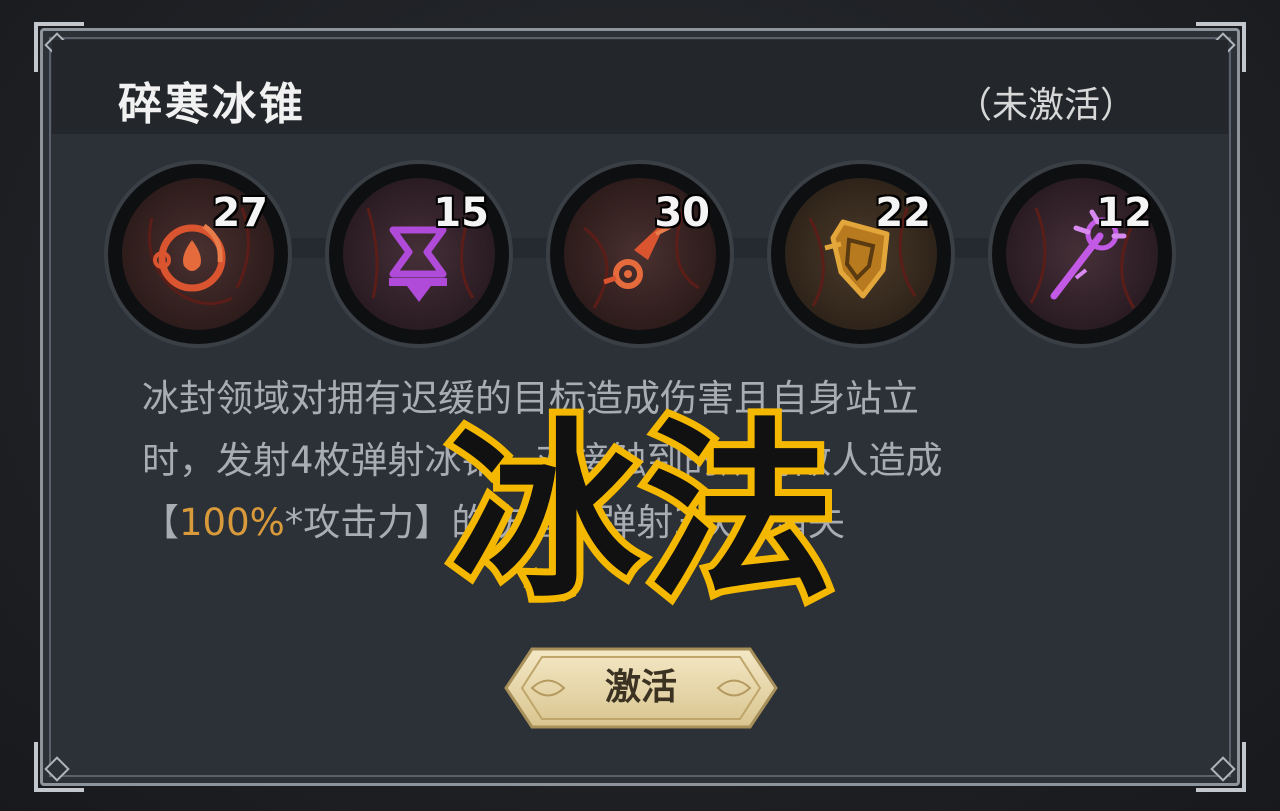  What do you see at coordinates (461, 213) in the screenshot?
I see `requirement-count: 15` at bounding box center [461, 213].